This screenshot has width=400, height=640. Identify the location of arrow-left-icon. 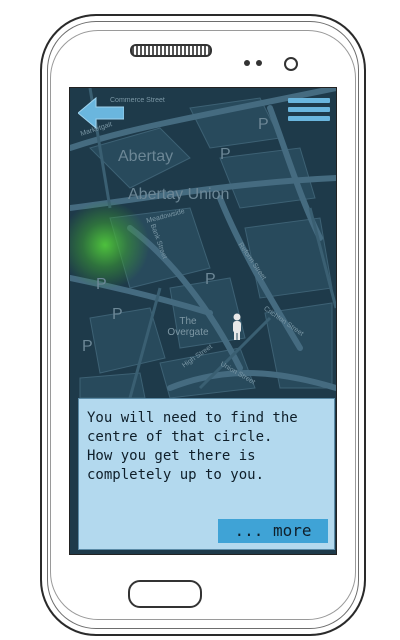
(101, 113).